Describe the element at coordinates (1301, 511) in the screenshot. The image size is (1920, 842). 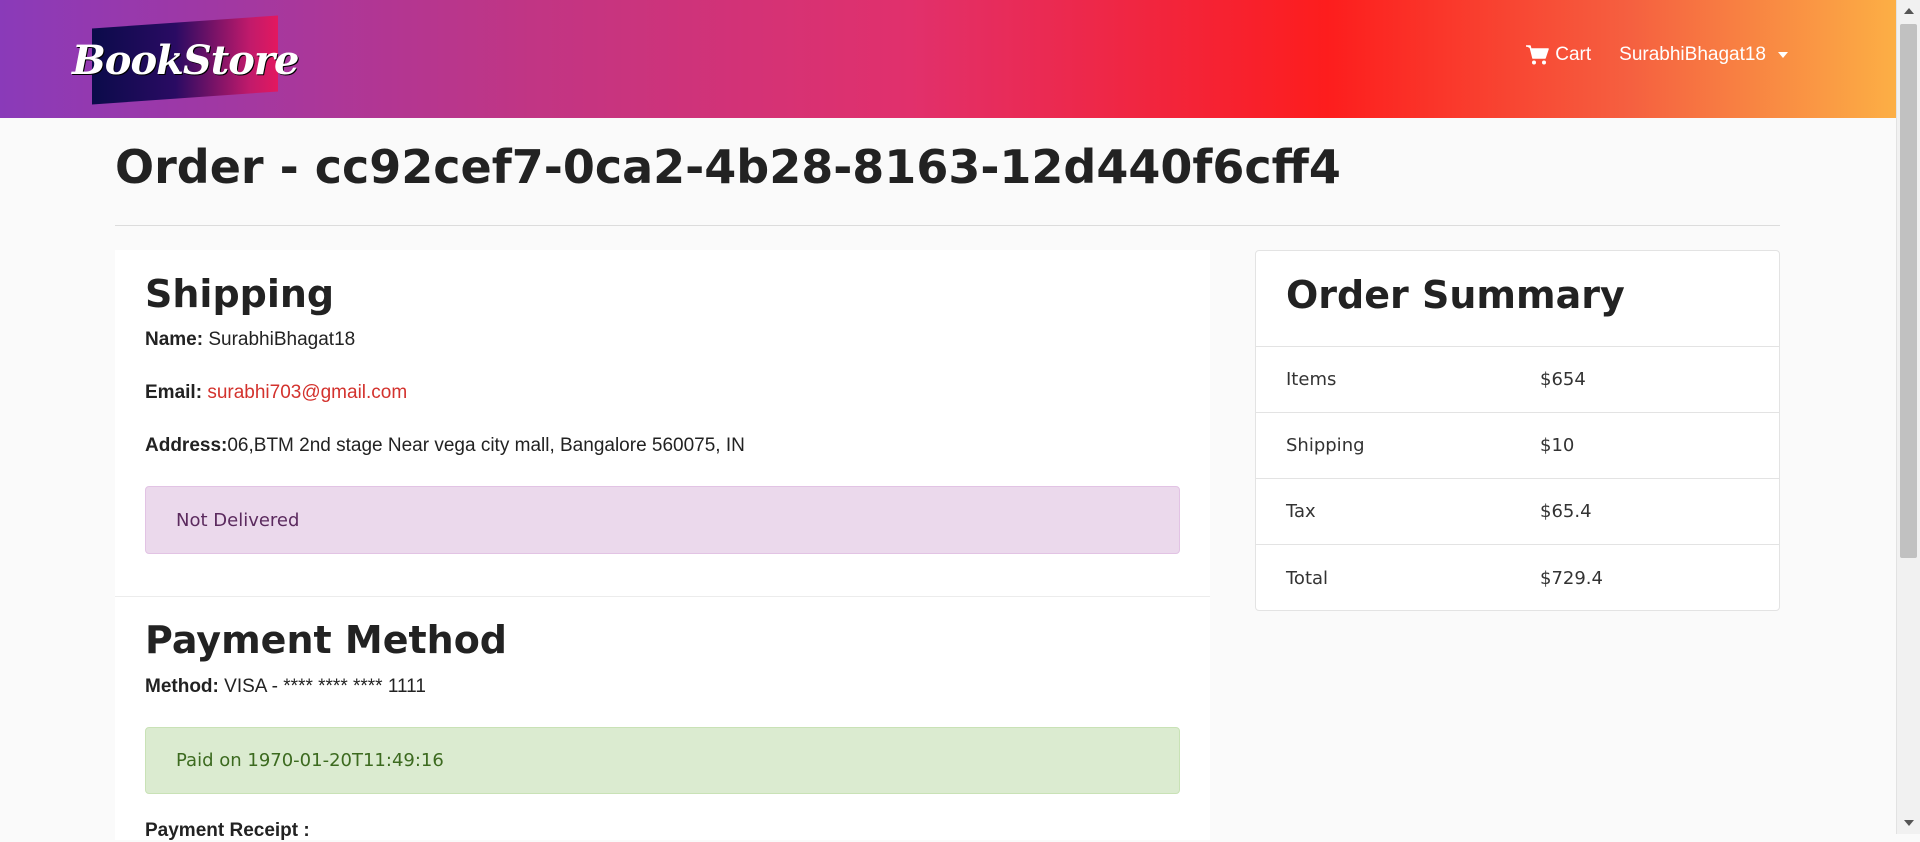
I see `summary-label: Tax` at that location.